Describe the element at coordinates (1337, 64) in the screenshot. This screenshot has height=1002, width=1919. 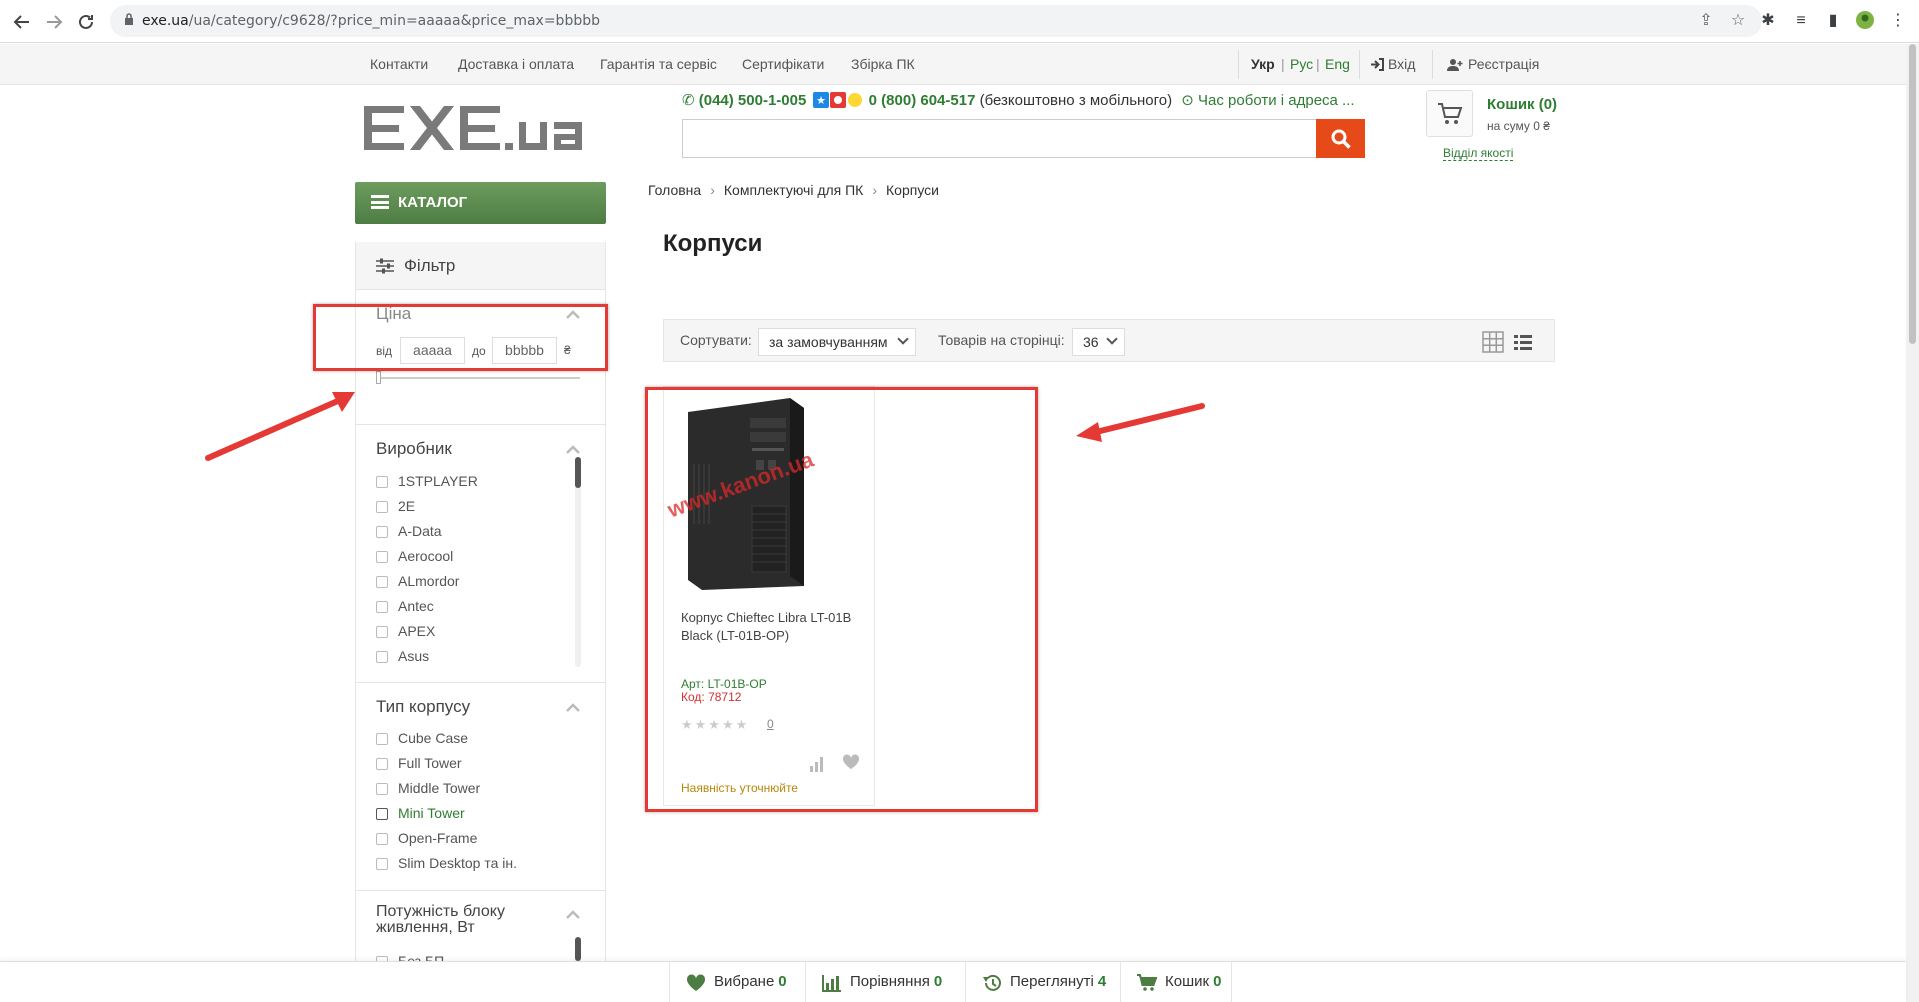
I see `lang-eng: Eng` at that location.